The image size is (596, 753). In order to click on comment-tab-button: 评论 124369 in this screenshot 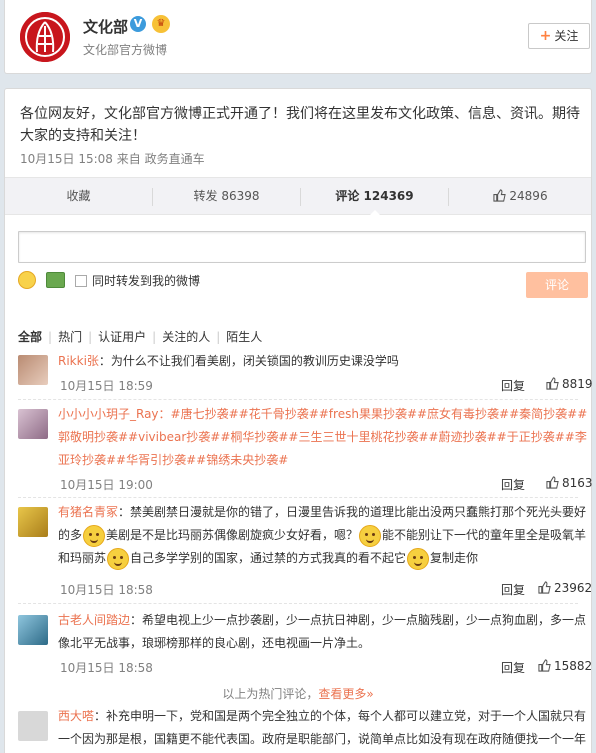, I will do `click(374, 197)`.